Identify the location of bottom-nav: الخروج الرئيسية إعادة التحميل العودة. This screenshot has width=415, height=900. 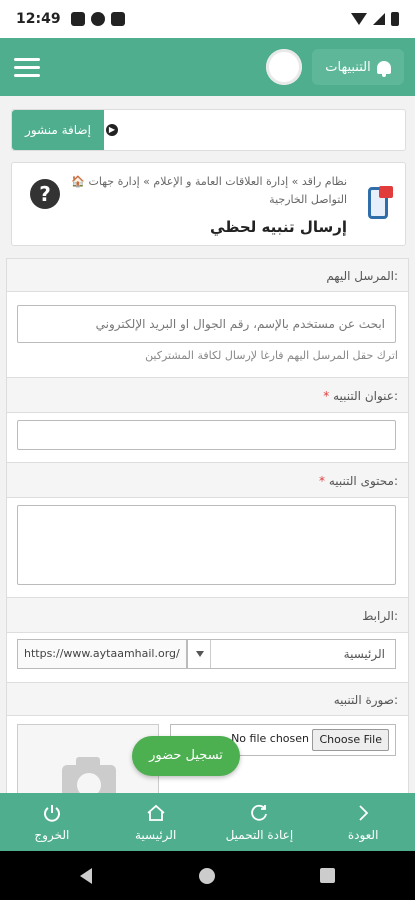
(207, 822).